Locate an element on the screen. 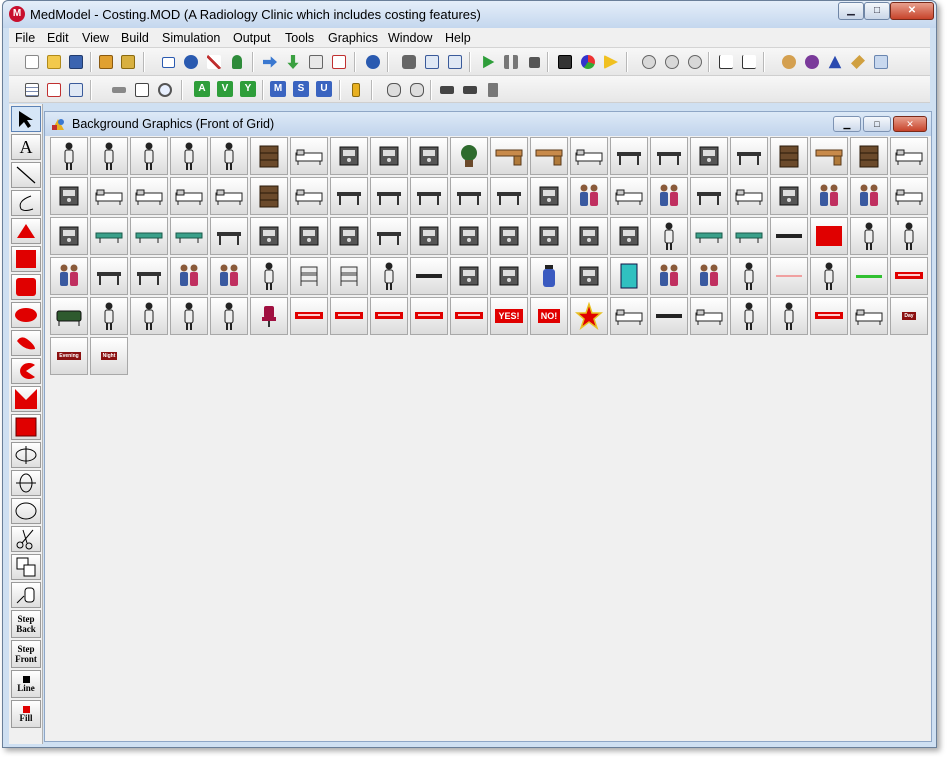 The width and height of the screenshot is (950, 757). zoom-to-fit-icon is located at coordinates (142, 90).